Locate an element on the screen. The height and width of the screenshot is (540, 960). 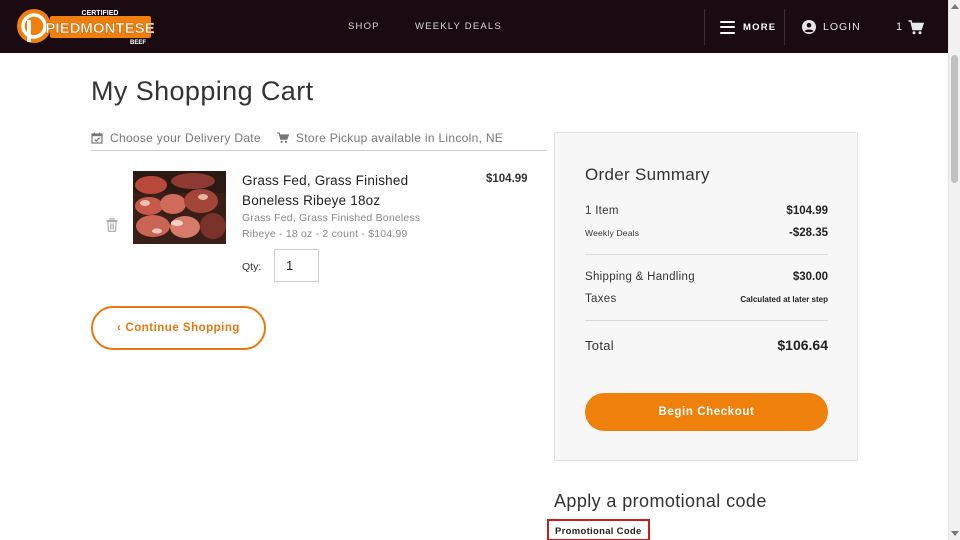
summary-row-shipping: Shipping & Handling $30.00 is located at coordinates (706, 277).